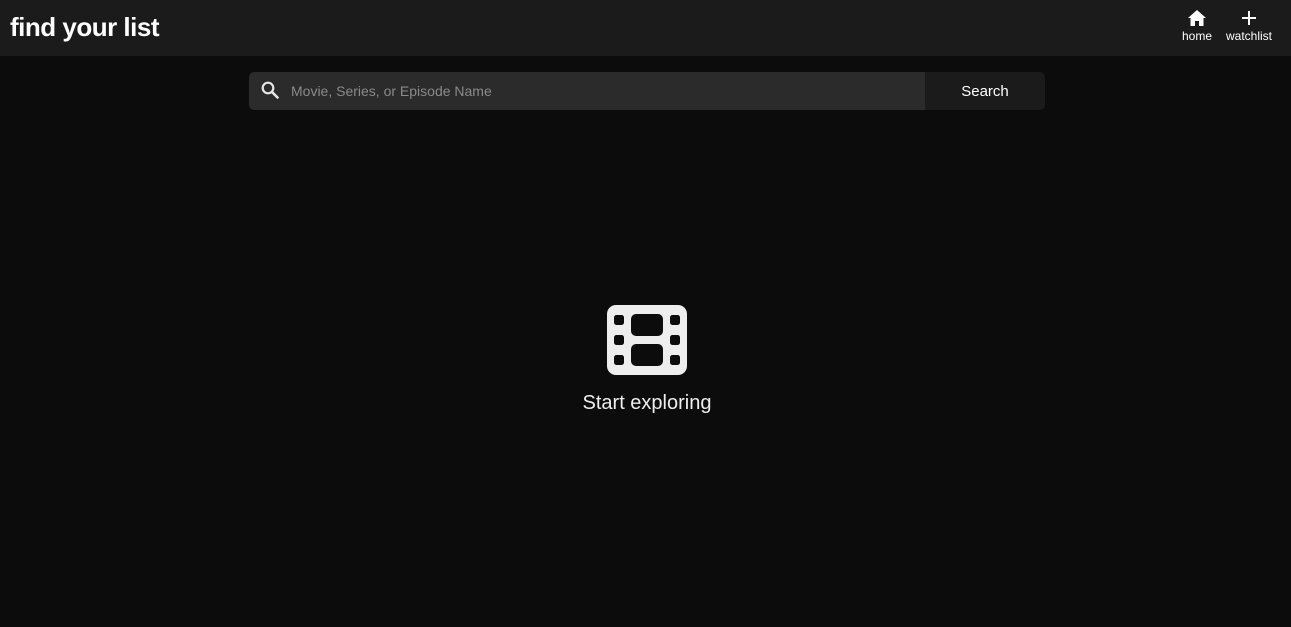 The image size is (1291, 627). Describe the element at coordinates (1197, 36) in the screenshot. I see `nav-home-label: home` at that location.